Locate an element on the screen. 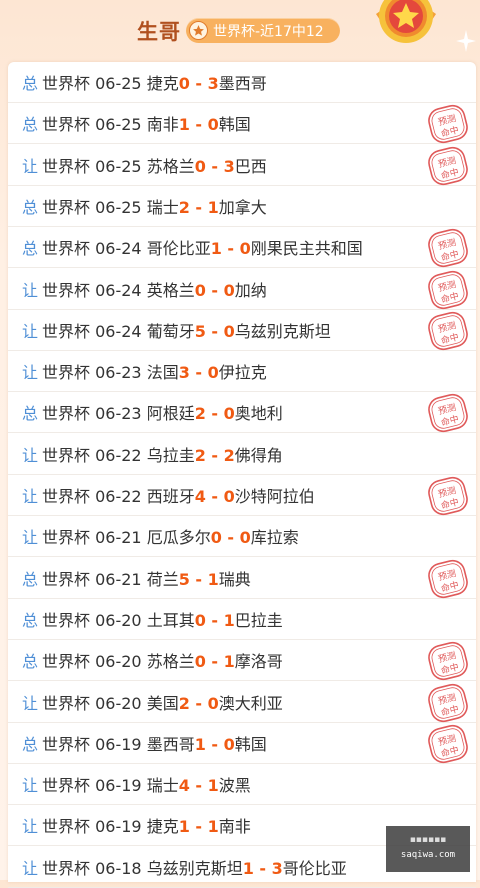 This screenshot has width=480, height=888. match-row: 让世界杯 06-20 美国2 - 0澳大利亚 预测 命中 is located at coordinates (242, 702).